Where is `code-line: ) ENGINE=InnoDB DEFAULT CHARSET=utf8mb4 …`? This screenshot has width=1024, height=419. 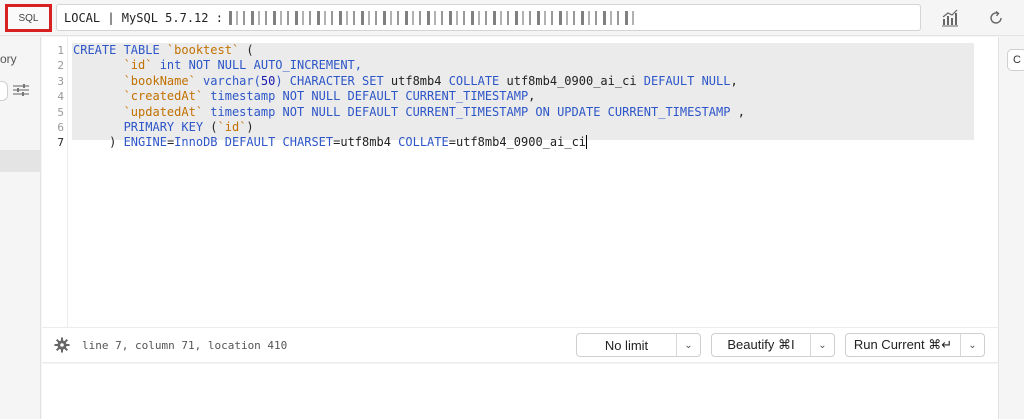 code-line: ) ENGINE=InnoDB DEFAULT CHARSET=utf8mb4 … is located at coordinates (330, 142).